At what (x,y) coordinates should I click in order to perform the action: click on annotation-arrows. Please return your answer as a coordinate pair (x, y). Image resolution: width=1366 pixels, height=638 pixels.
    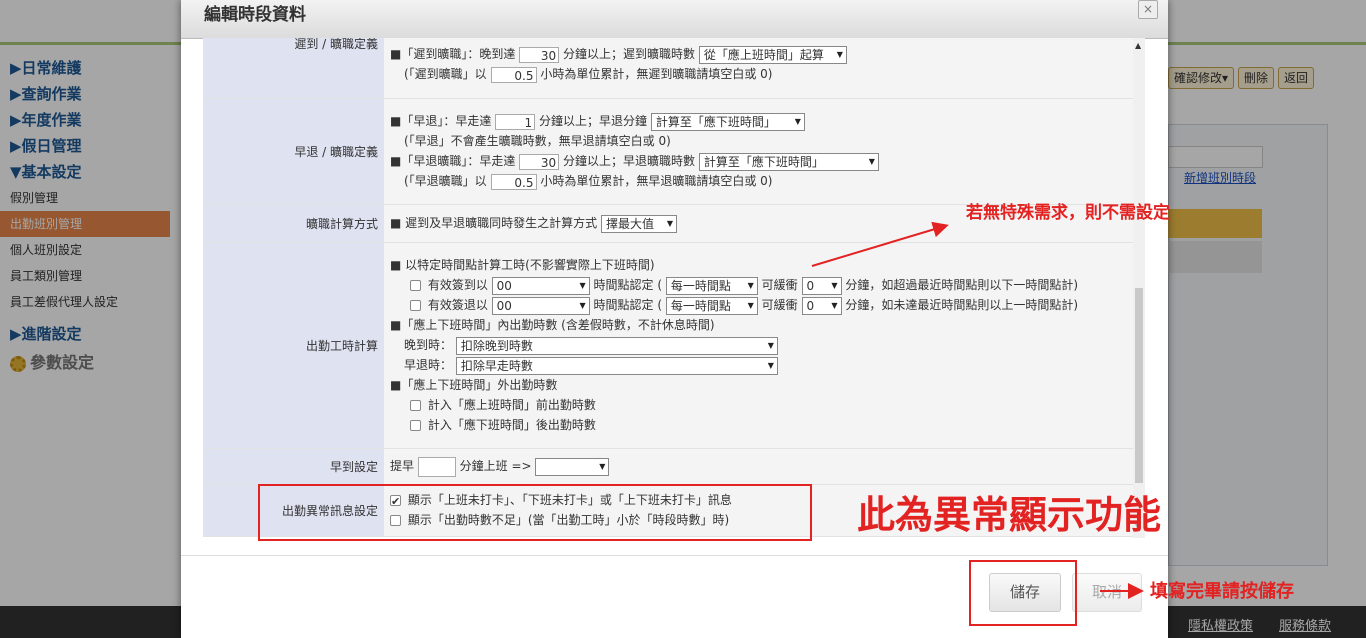
    Looking at the image, I should click on (977, 410).